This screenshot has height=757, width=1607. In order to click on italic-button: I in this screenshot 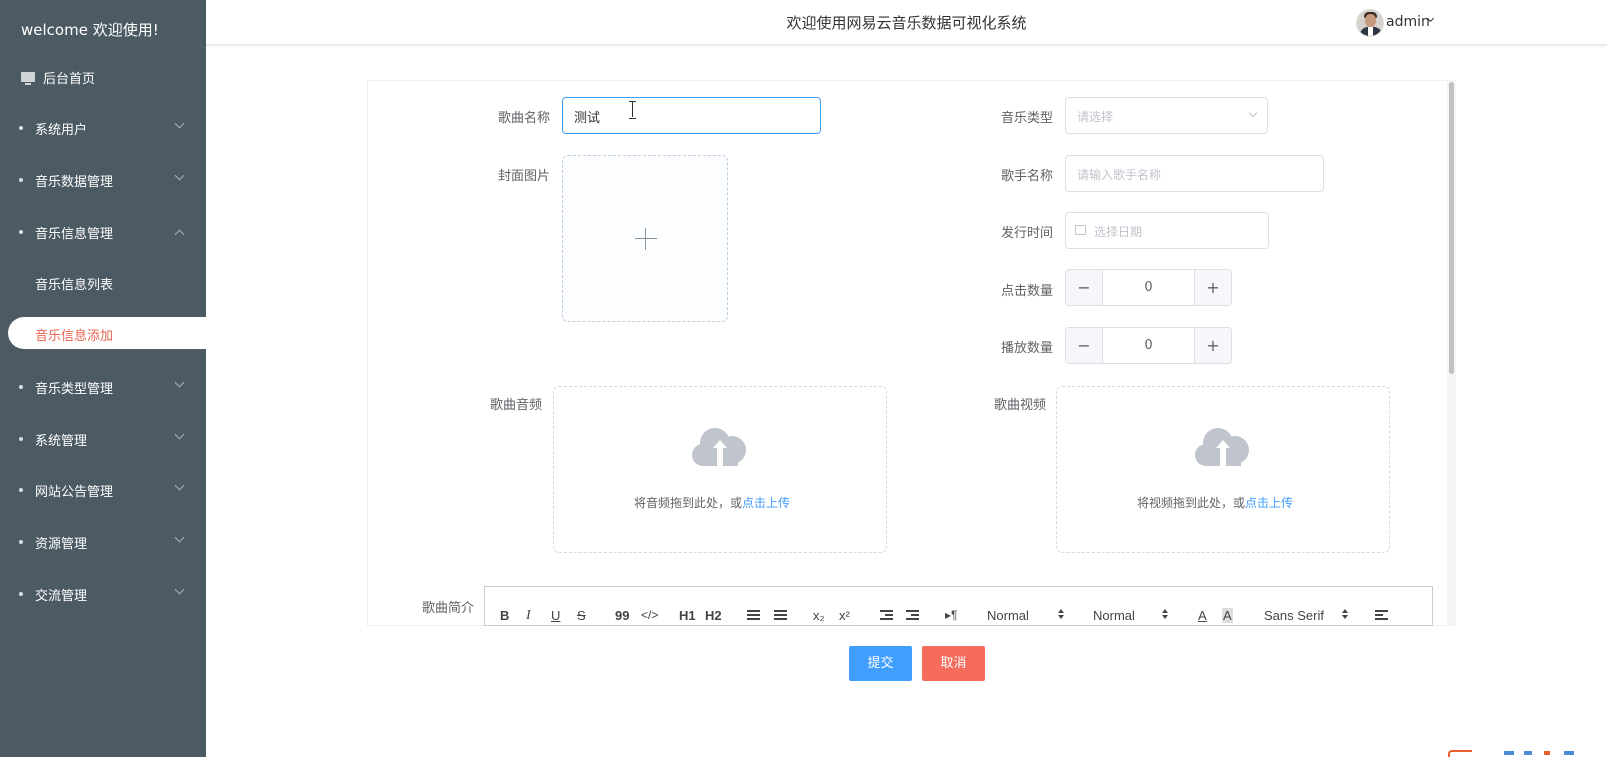, I will do `click(528, 616)`.